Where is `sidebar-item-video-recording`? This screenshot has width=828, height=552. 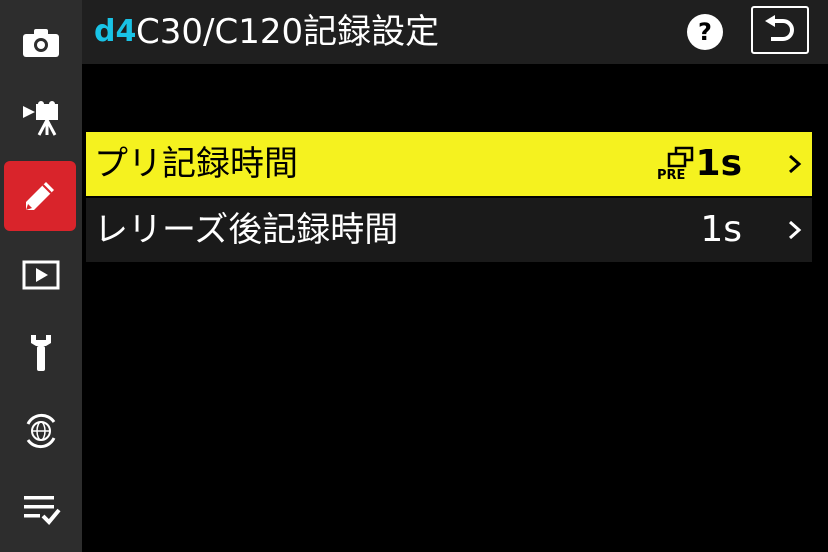
sidebar-item-video-recording is located at coordinates (41, 119).